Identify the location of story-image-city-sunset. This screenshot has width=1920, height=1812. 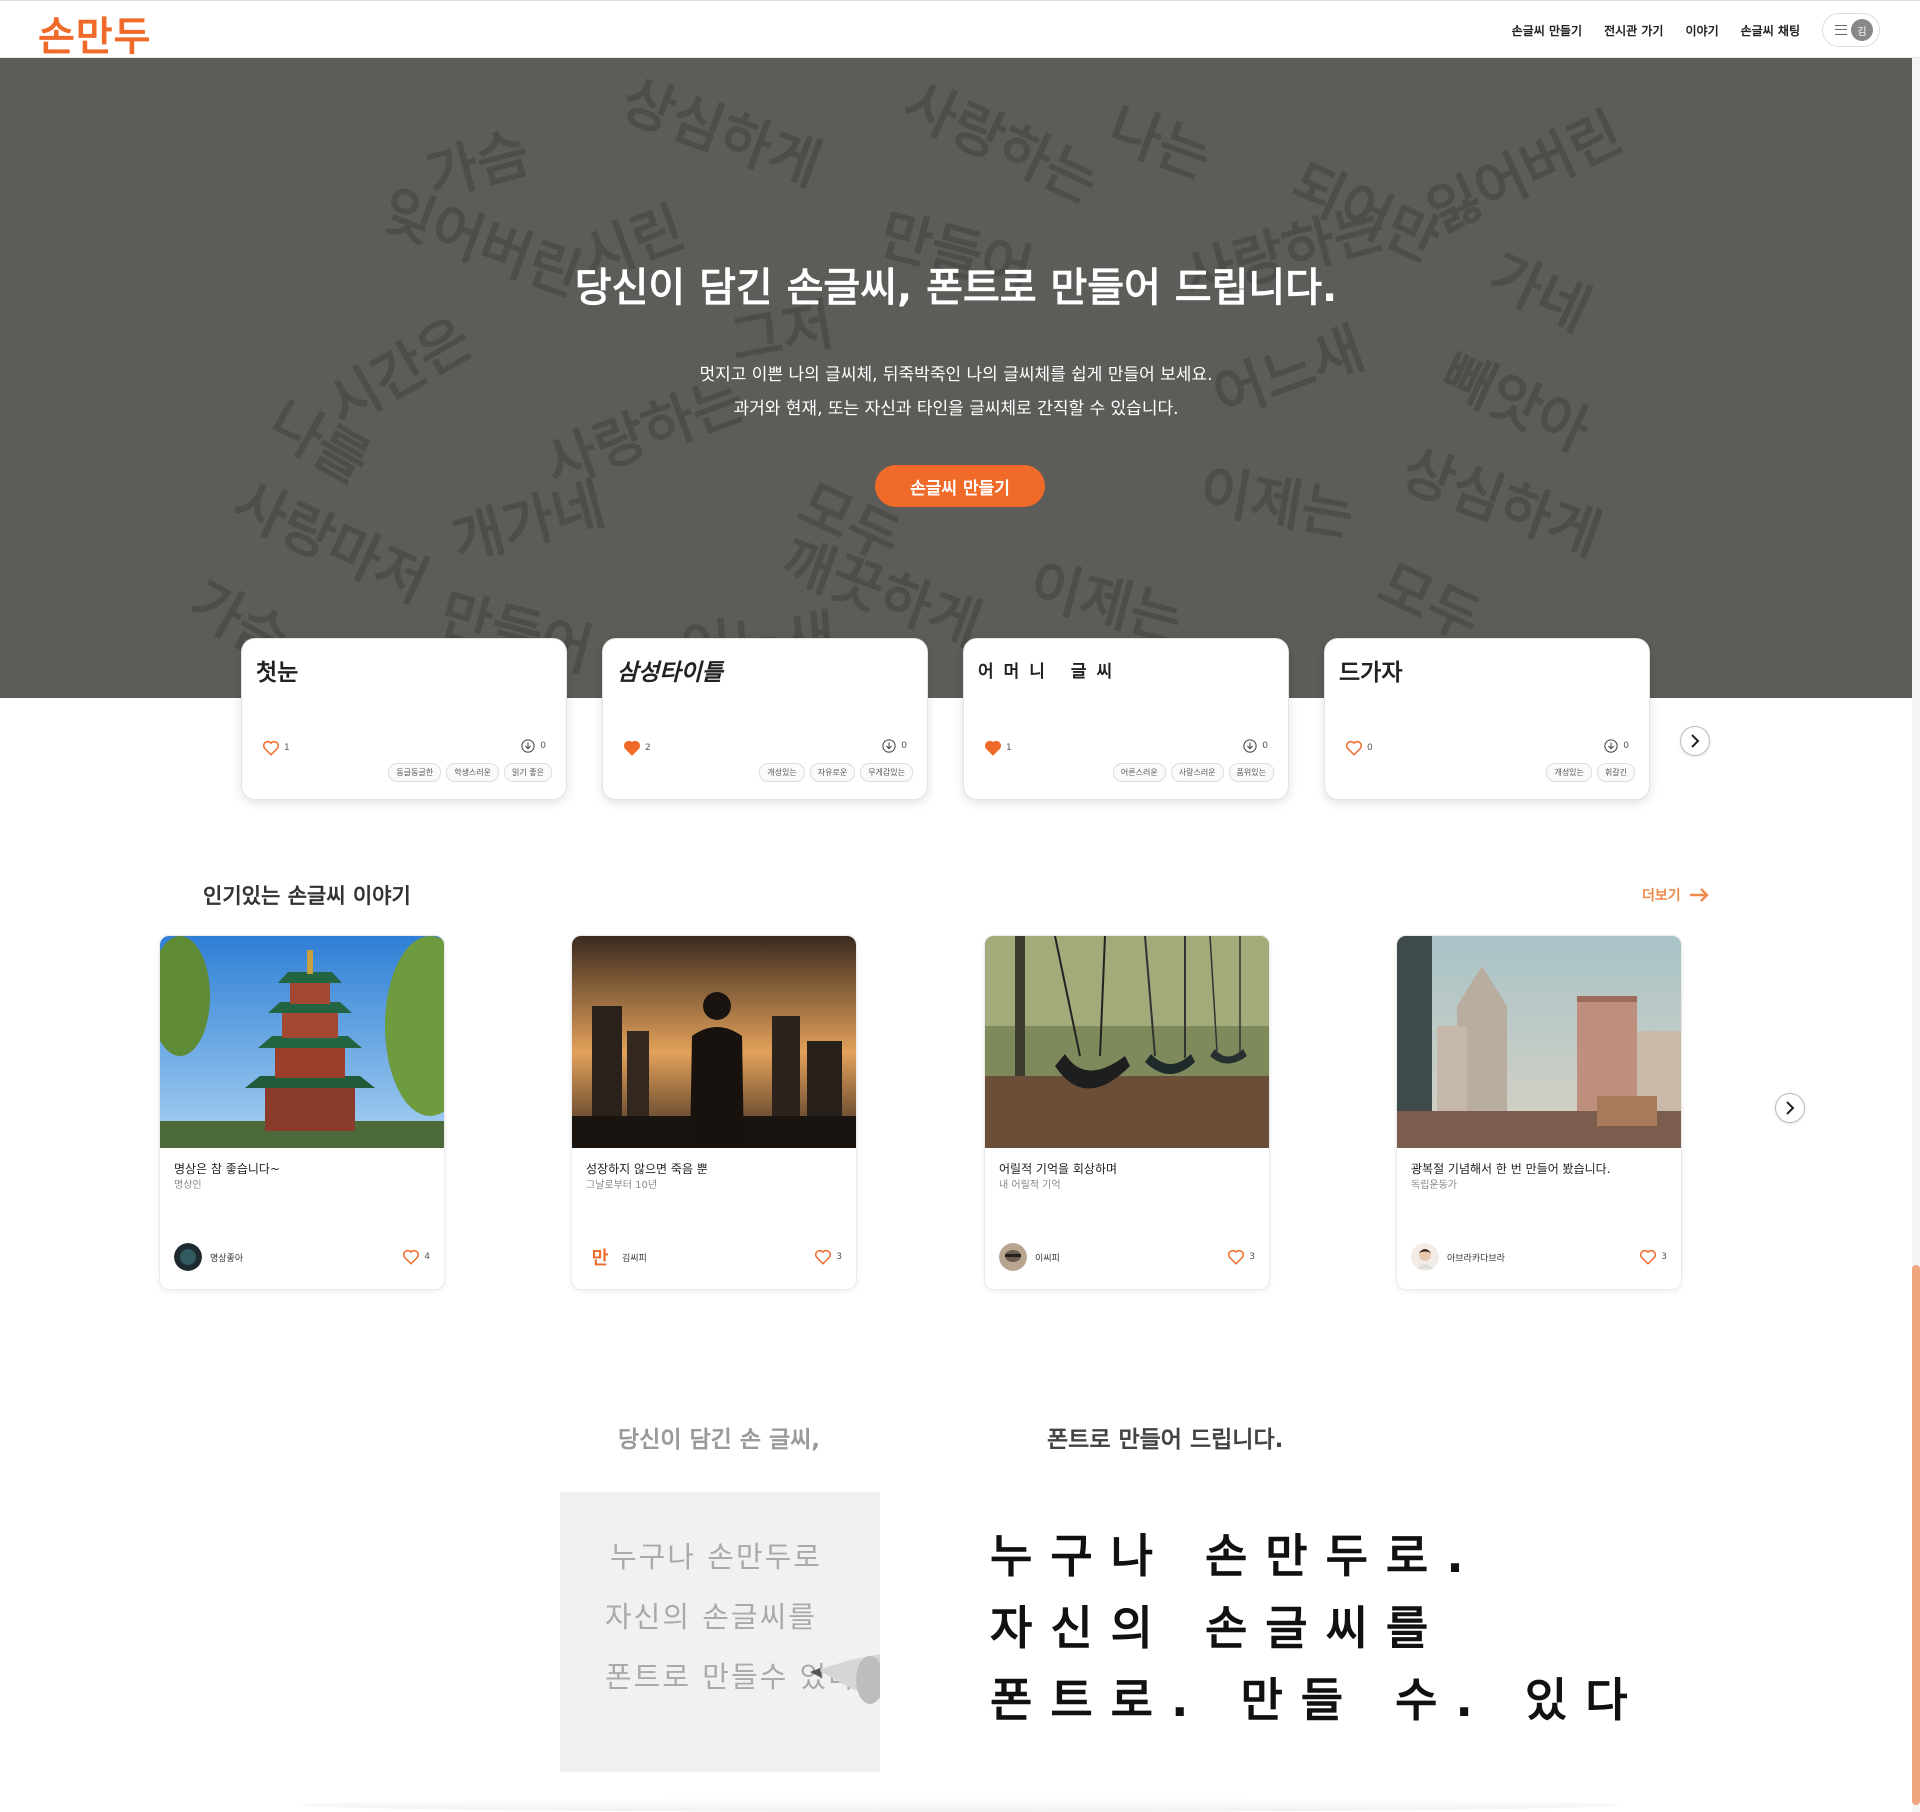
(714, 1042).